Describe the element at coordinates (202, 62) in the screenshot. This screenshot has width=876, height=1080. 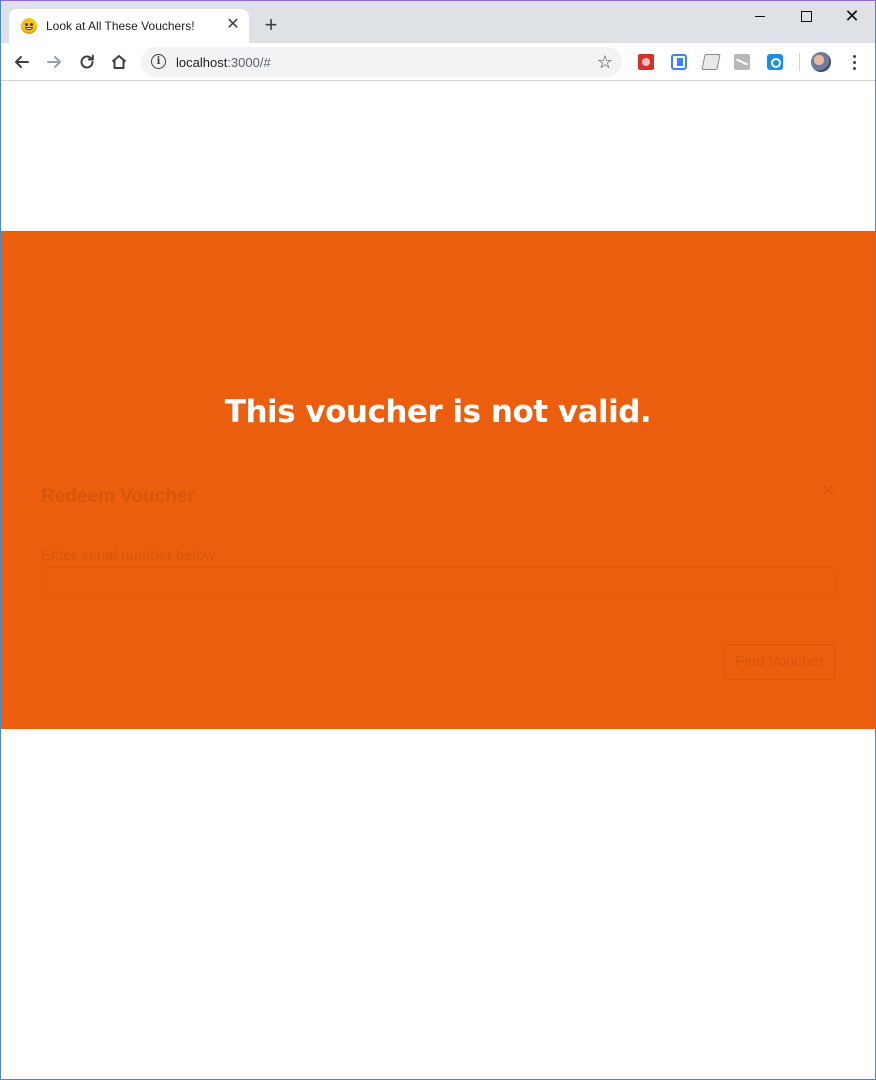
I see `url-host: localhost` at that location.